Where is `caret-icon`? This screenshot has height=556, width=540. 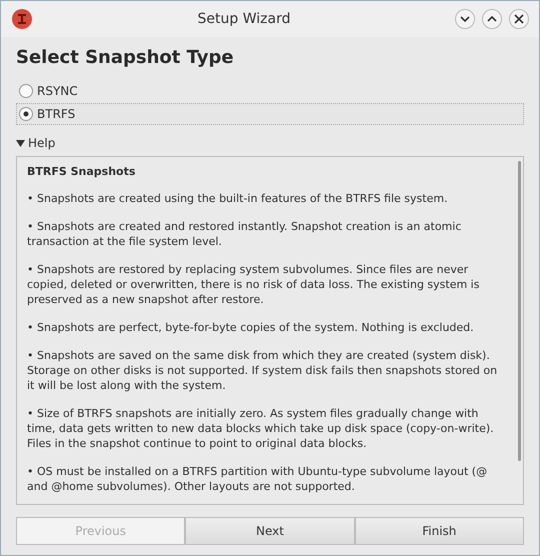 caret-icon is located at coordinates (20, 143).